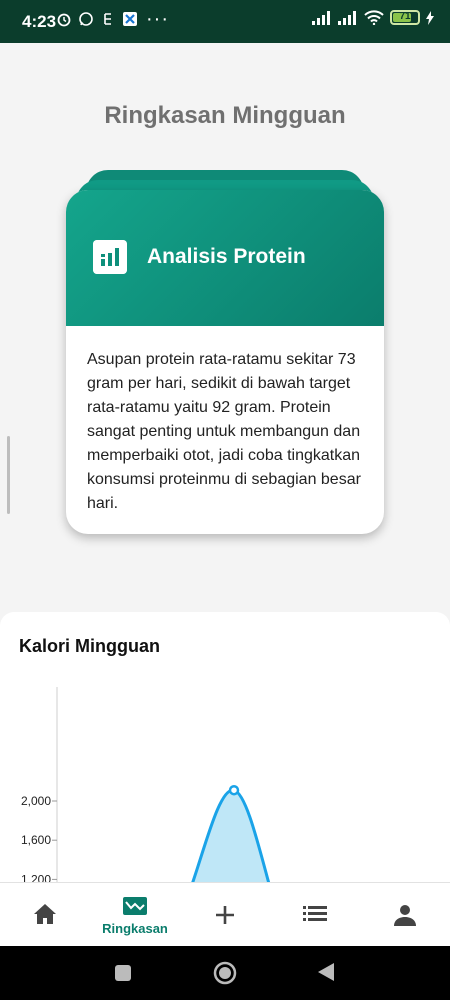  I want to click on nav-home, so click(45, 915).